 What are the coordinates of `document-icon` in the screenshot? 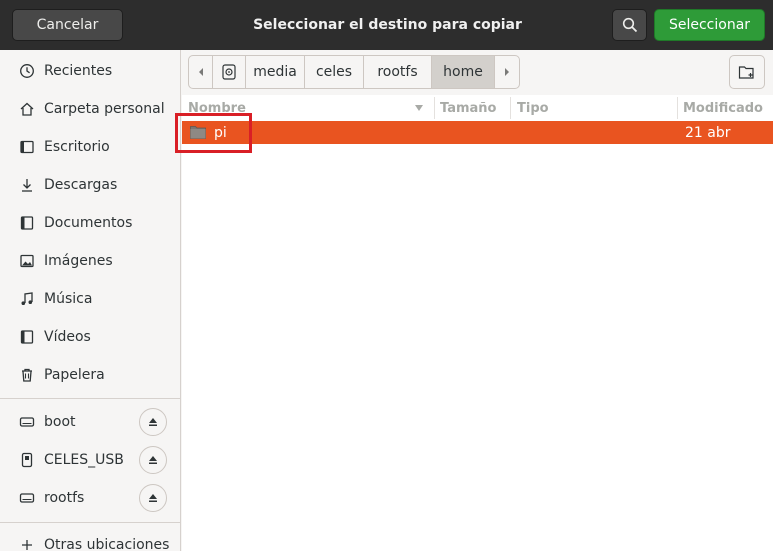 It's located at (27, 223).